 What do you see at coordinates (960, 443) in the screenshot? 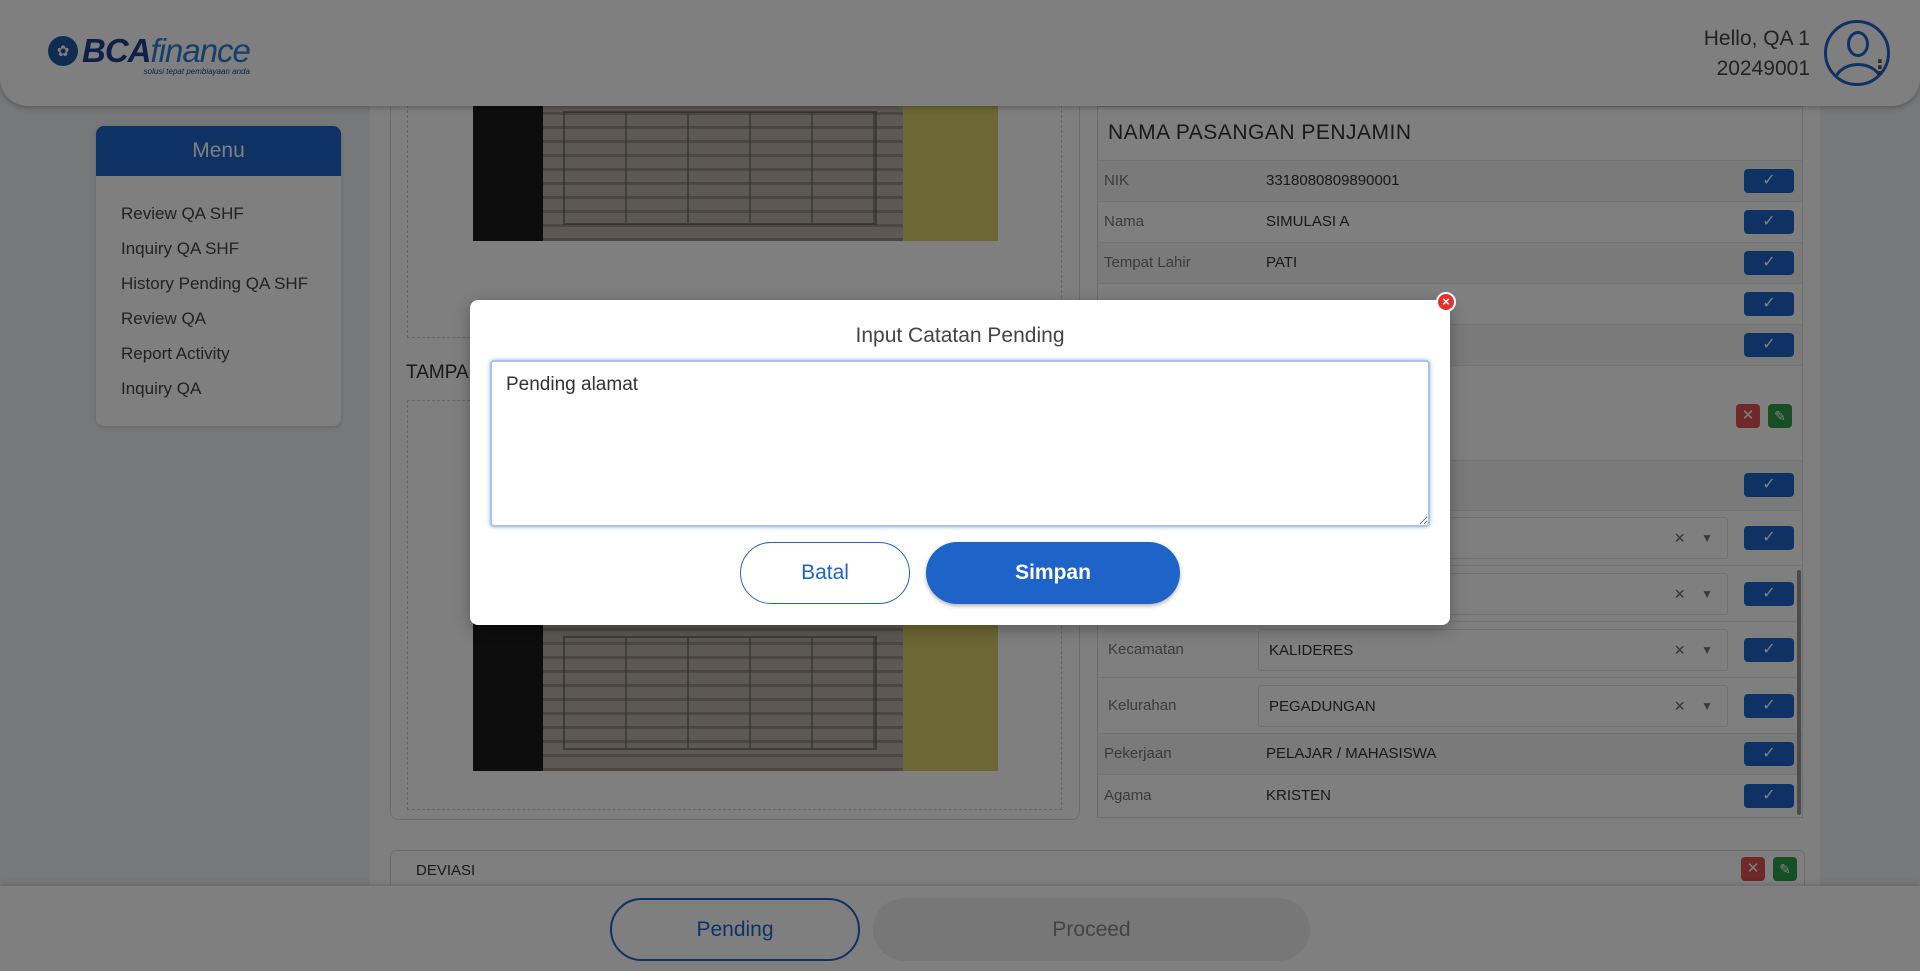
I see `pending-note-textarea` at bounding box center [960, 443].